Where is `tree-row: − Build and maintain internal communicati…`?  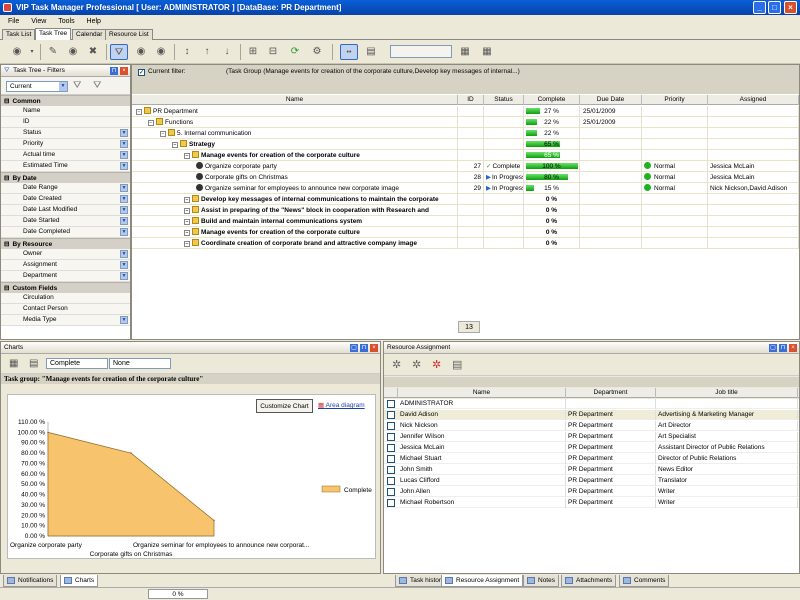
tree-row: − Build and maintain internal communicati… is located at coordinates (465, 221).